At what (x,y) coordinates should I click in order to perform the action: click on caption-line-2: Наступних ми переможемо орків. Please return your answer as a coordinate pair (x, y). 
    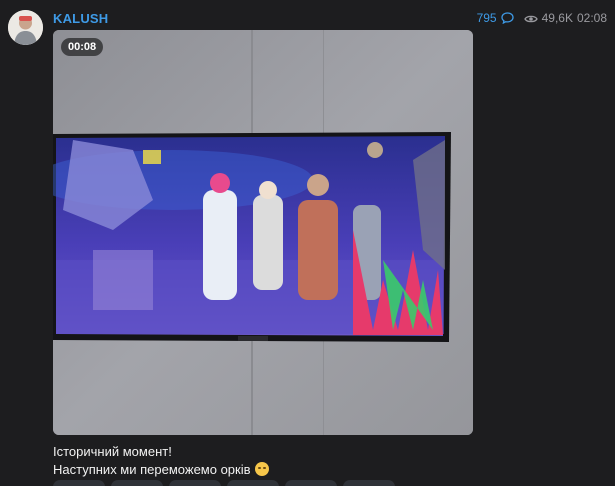
    Looking at the image, I should click on (161, 470).